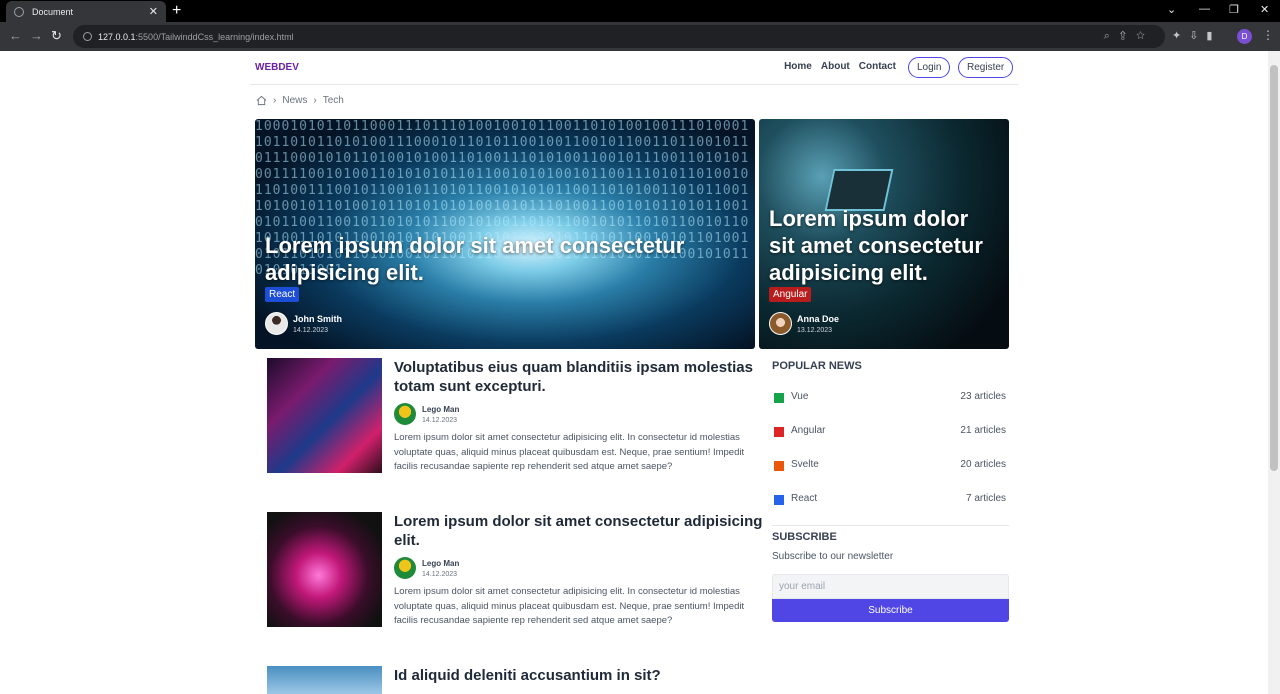 Image resolution: width=1280 pixels, height=694 pixels. What do you see at coordinates (1196, 35) in the screenshot?
I see `extensions-icon: ✦⇩▮` at bounding box center [1196, 35].